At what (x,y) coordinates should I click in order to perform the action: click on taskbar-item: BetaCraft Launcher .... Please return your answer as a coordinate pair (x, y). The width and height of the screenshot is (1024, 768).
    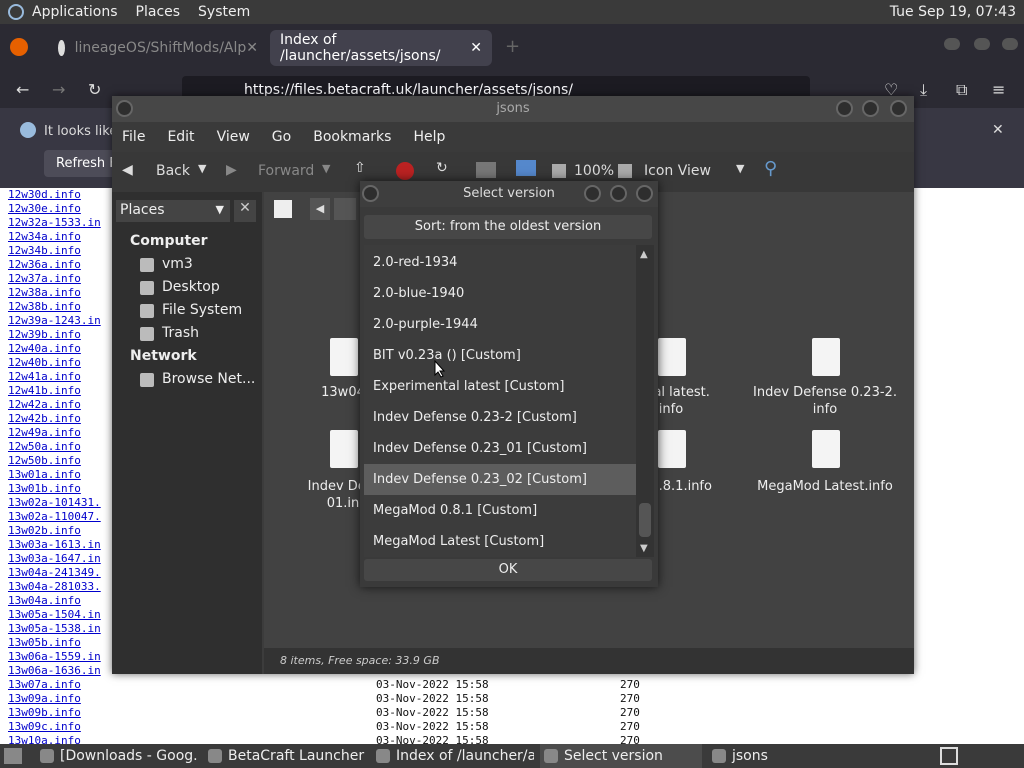
    Looking at the image, I should click on (285, 756).